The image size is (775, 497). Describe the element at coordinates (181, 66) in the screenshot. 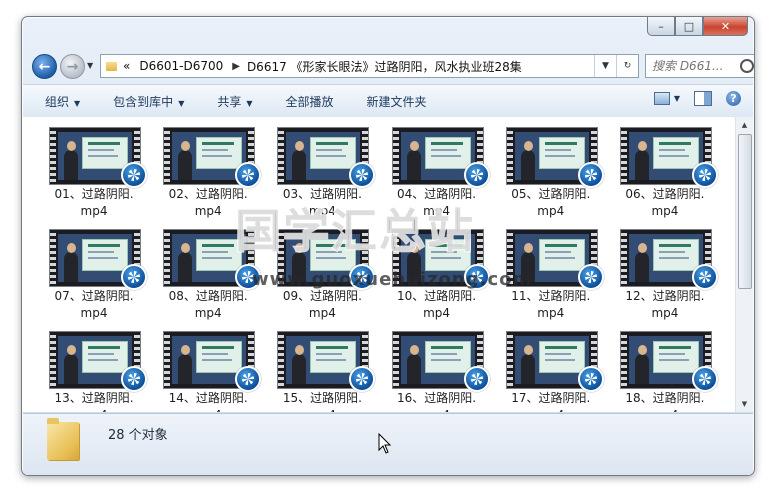

I see `breadcrumb-parent: D6601-D6700` at that location.